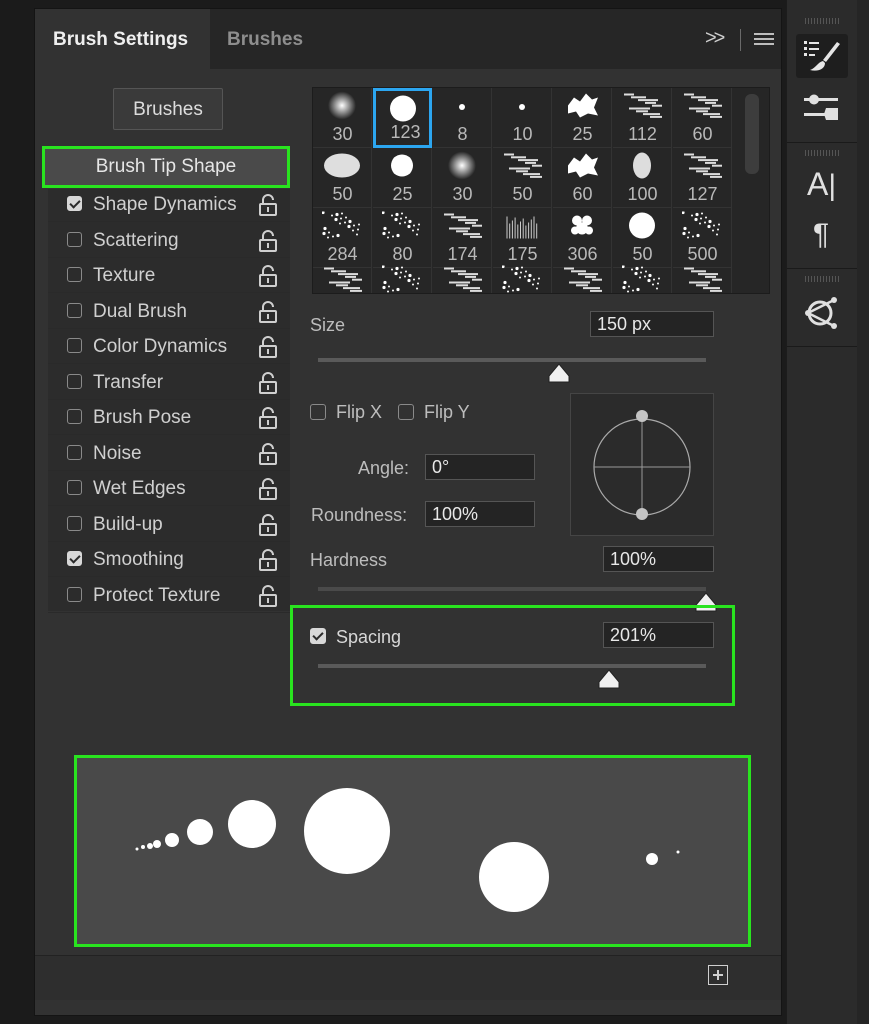  What do you see at coordinates (522, 118) in the screenshot?
I see `brush-preset: 10` at bounding box center [522, 118].